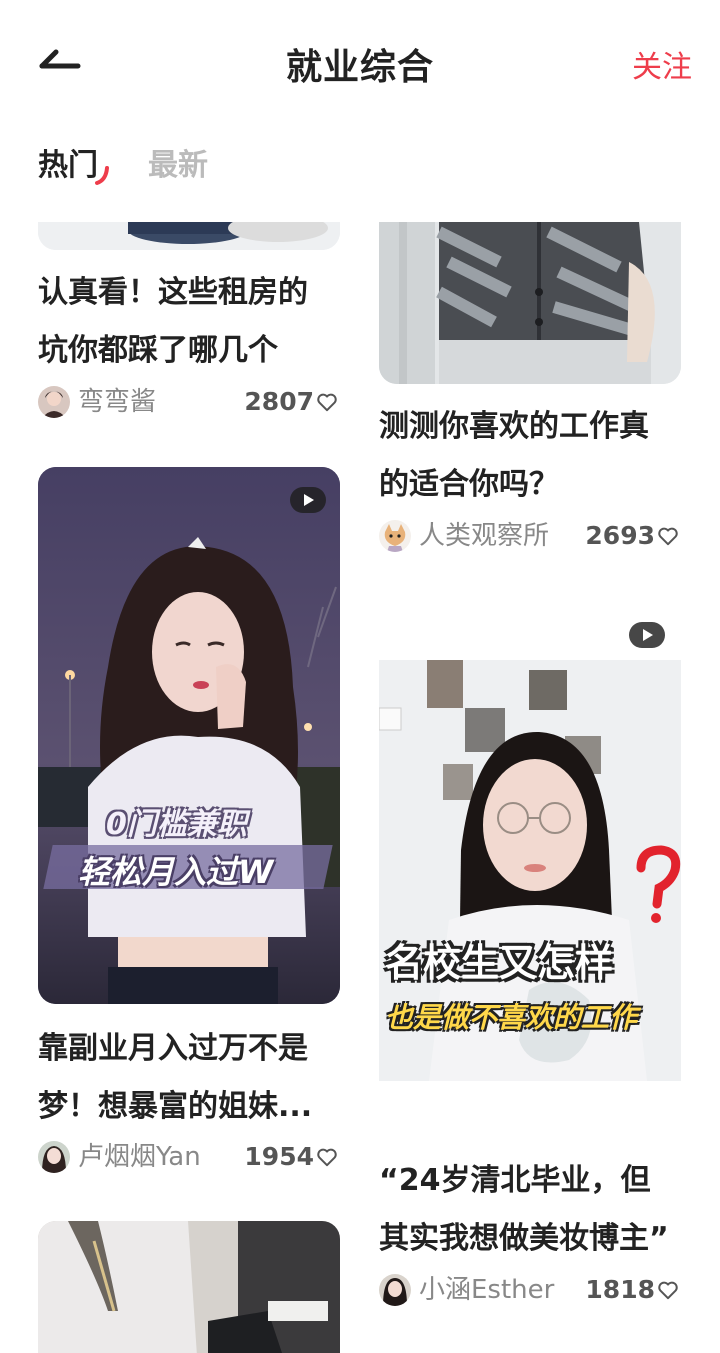  Describe the element at coordinates (189, 404) in the screenshot. I see `post-meta: 弯弯酱 2807` at that location.